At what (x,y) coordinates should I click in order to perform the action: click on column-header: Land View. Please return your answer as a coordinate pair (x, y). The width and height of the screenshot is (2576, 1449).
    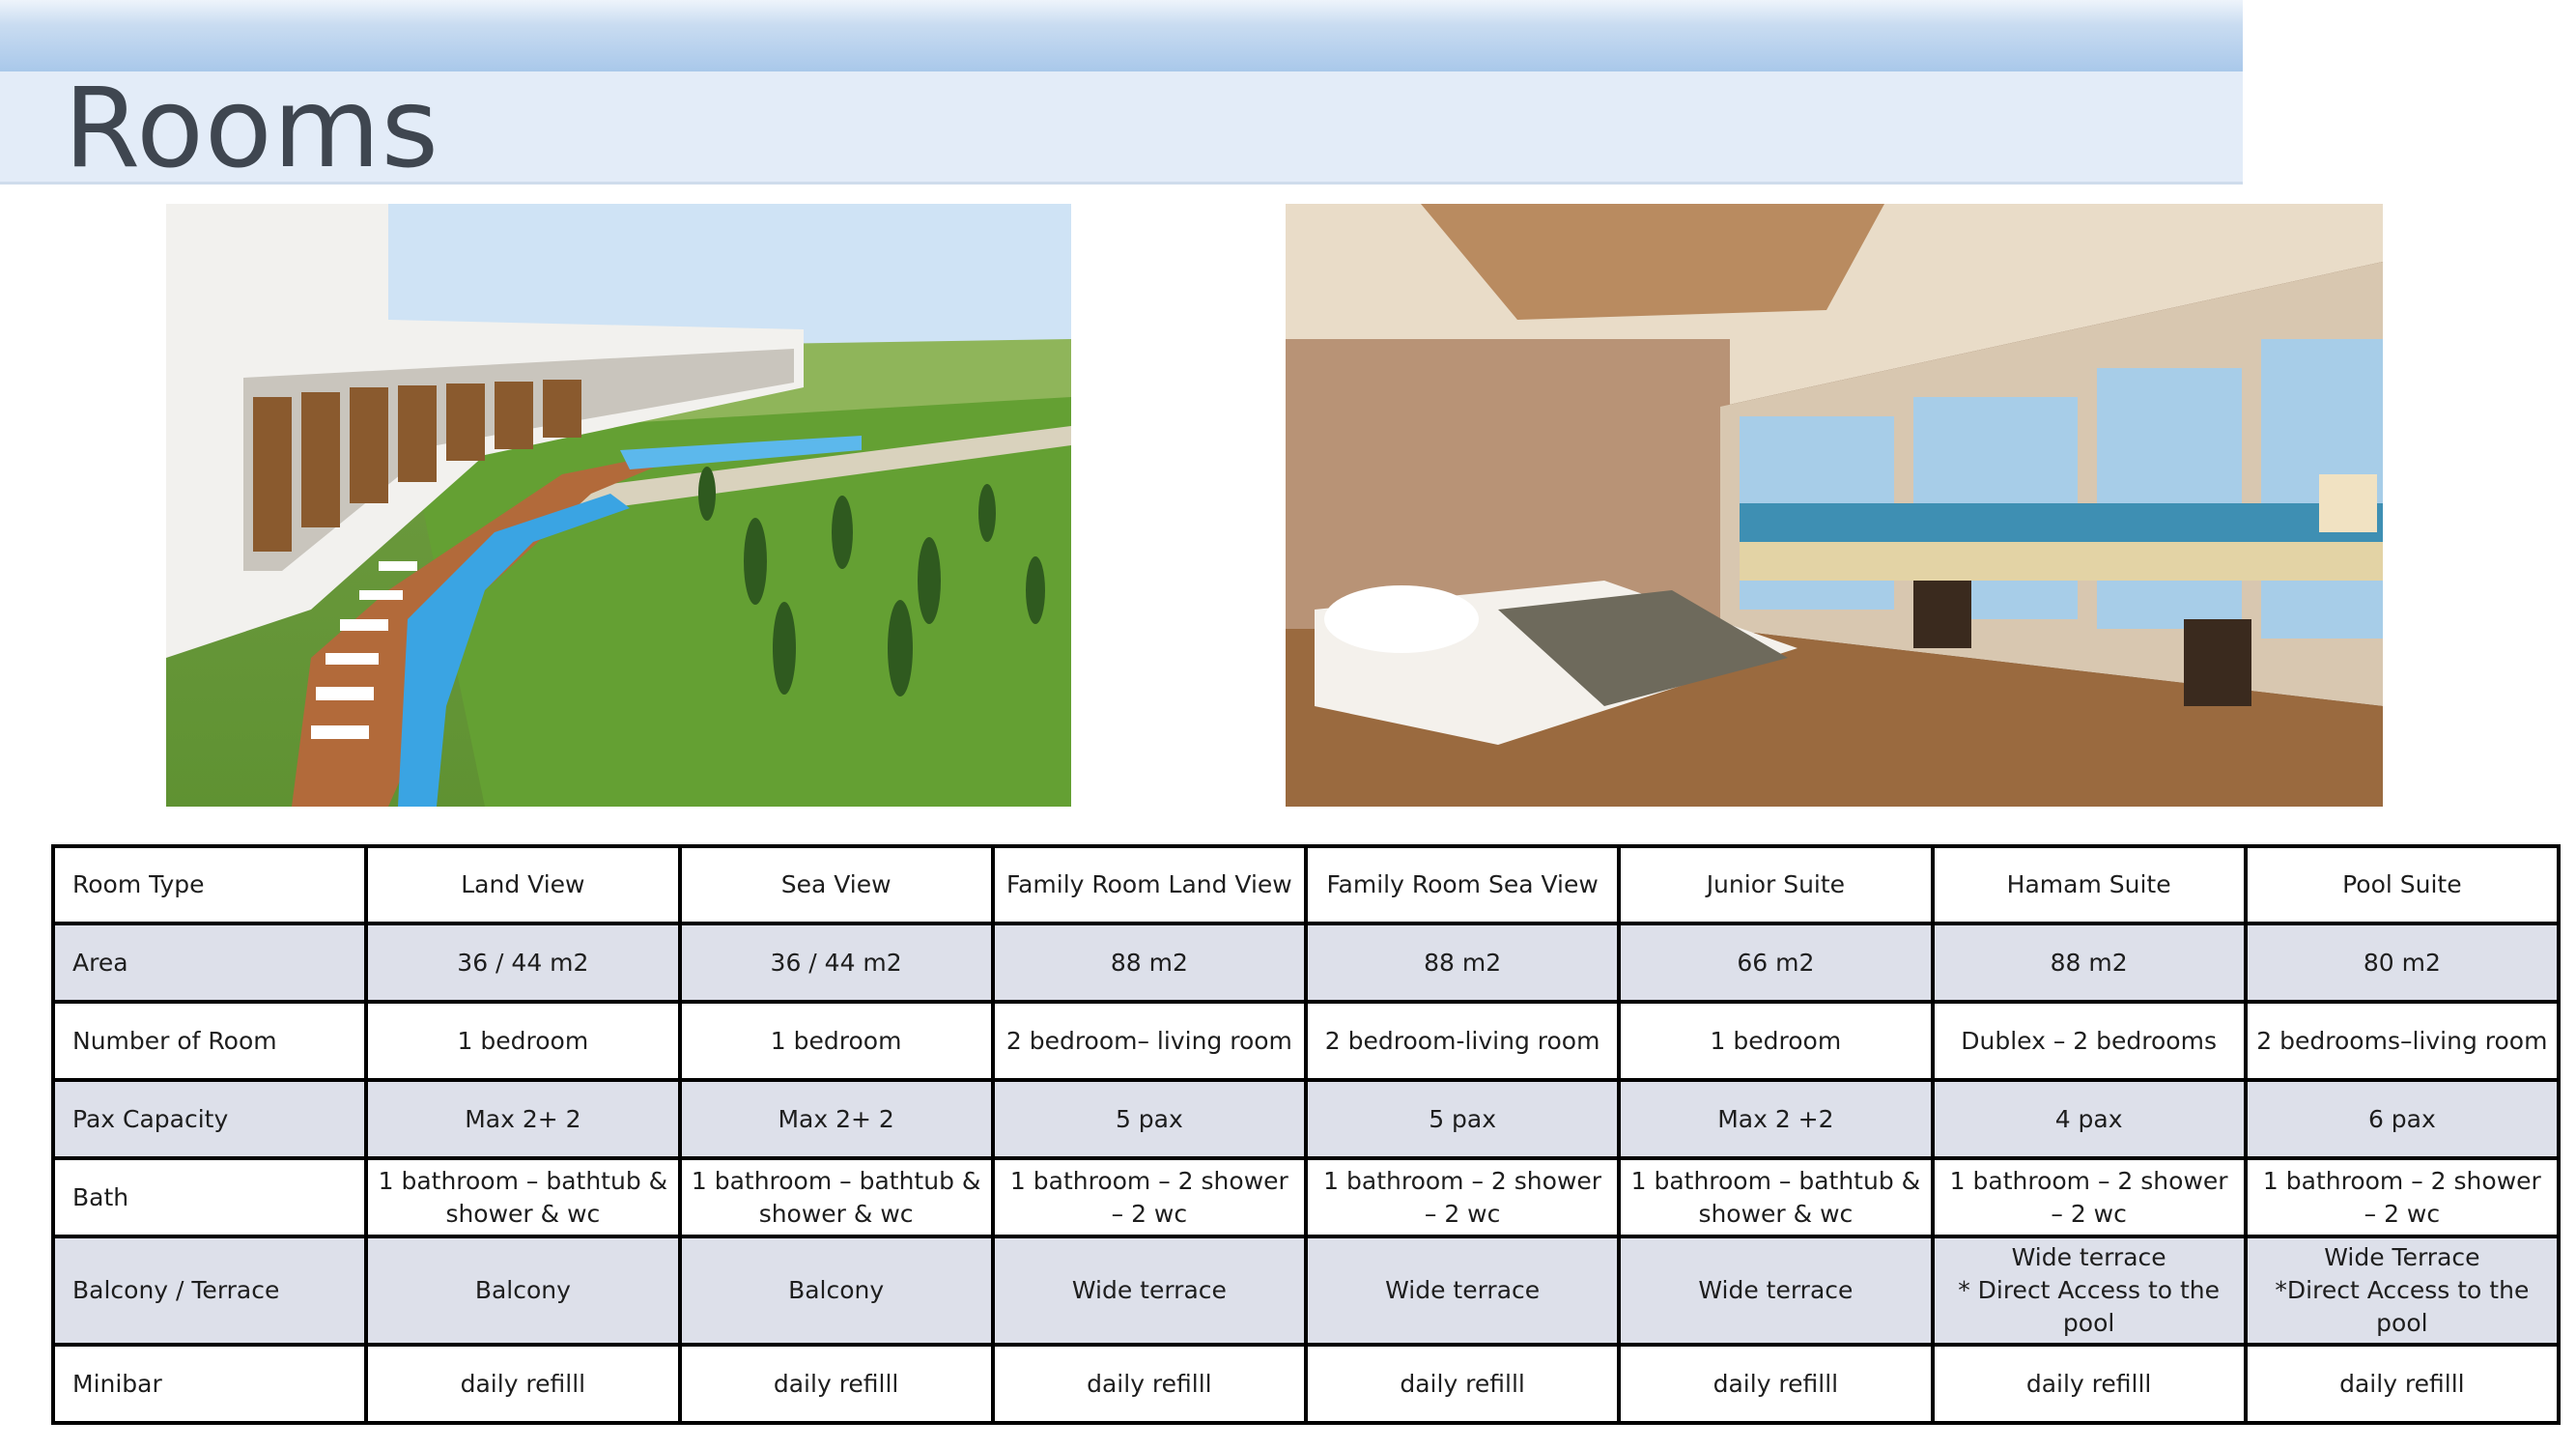
    Looking at the image, I should click on (523, 884).